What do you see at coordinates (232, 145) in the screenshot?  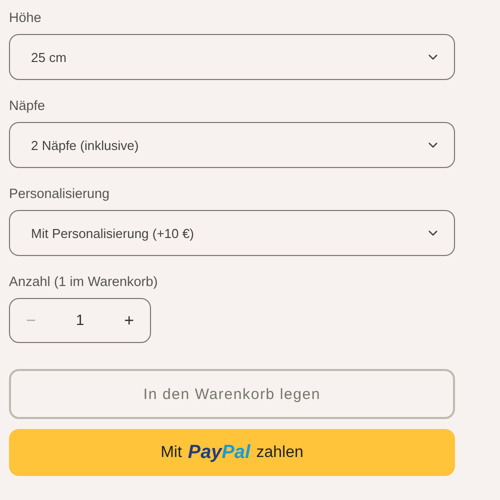 I see `dropdown-select: 2 Näpfe (inklusive)` at bounding box center [232, 145].